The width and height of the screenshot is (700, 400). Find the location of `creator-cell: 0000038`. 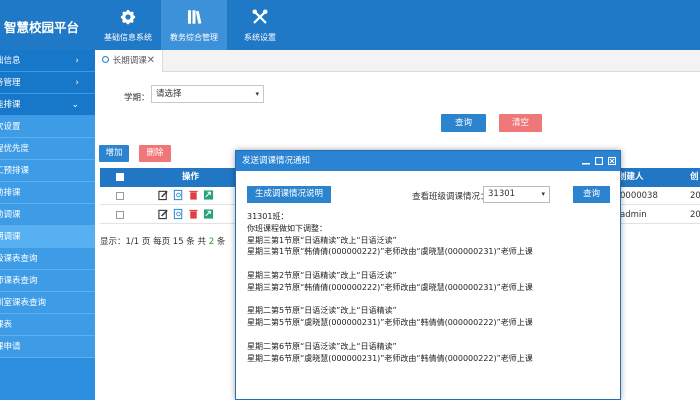

creator-cell: 0000038 is located at coordinates (639, 196).